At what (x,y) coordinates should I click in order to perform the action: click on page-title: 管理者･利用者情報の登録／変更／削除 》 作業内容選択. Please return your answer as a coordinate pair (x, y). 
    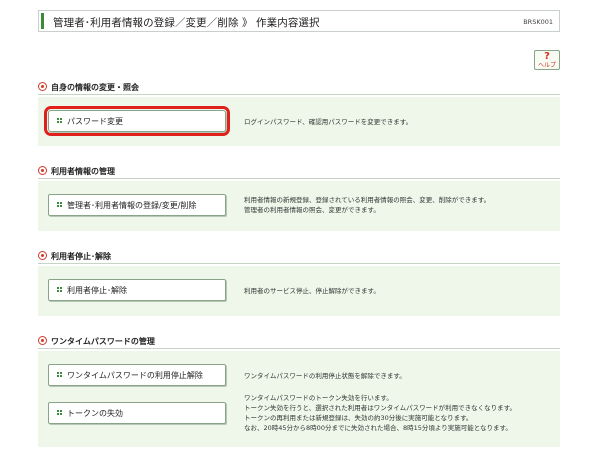
    Looking at the image, I should click on (186, 23).